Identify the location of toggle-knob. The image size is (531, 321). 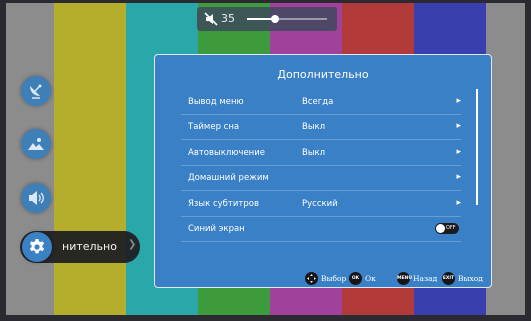
(440, 228).